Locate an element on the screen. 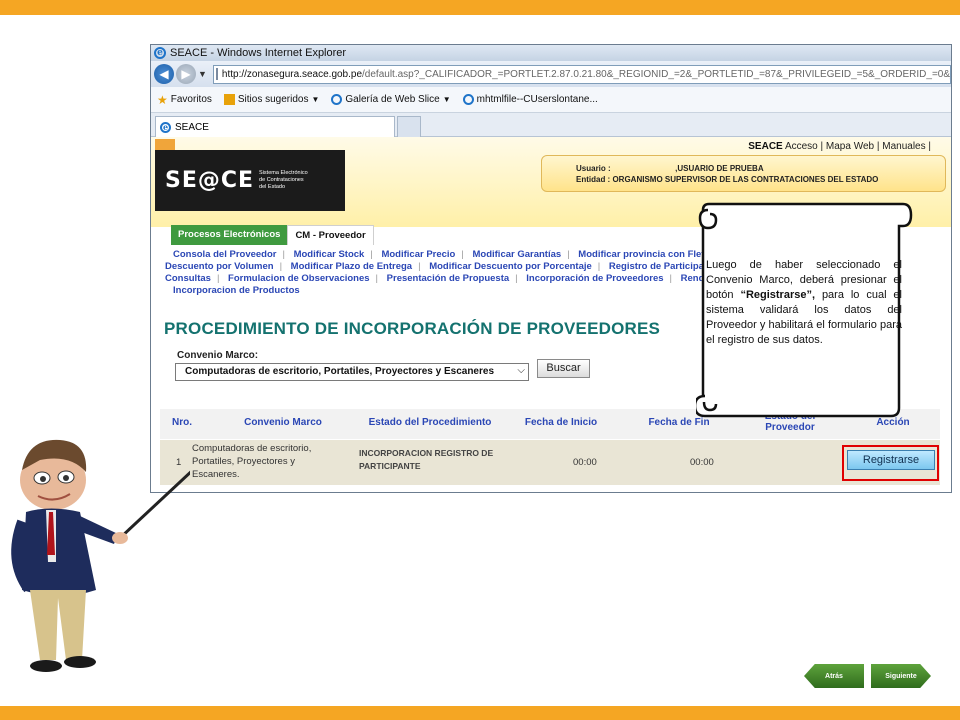  menu-item: Consultas is located at coordinates (188, 278).